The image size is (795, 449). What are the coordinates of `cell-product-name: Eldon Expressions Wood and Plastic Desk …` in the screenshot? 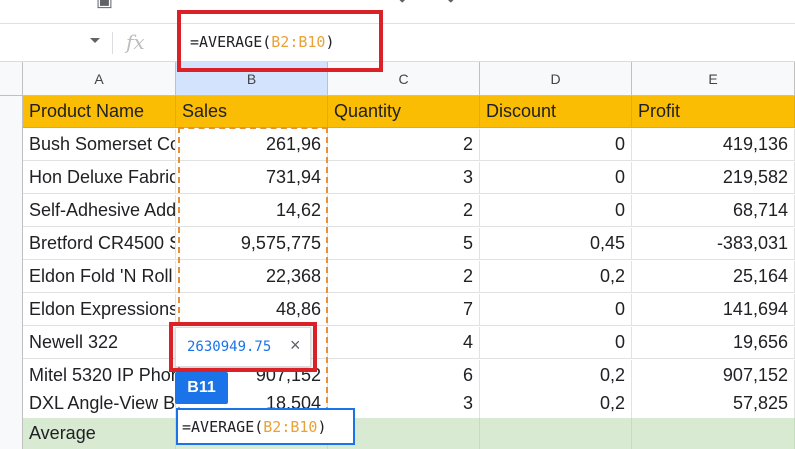 It's located at (99, 310).